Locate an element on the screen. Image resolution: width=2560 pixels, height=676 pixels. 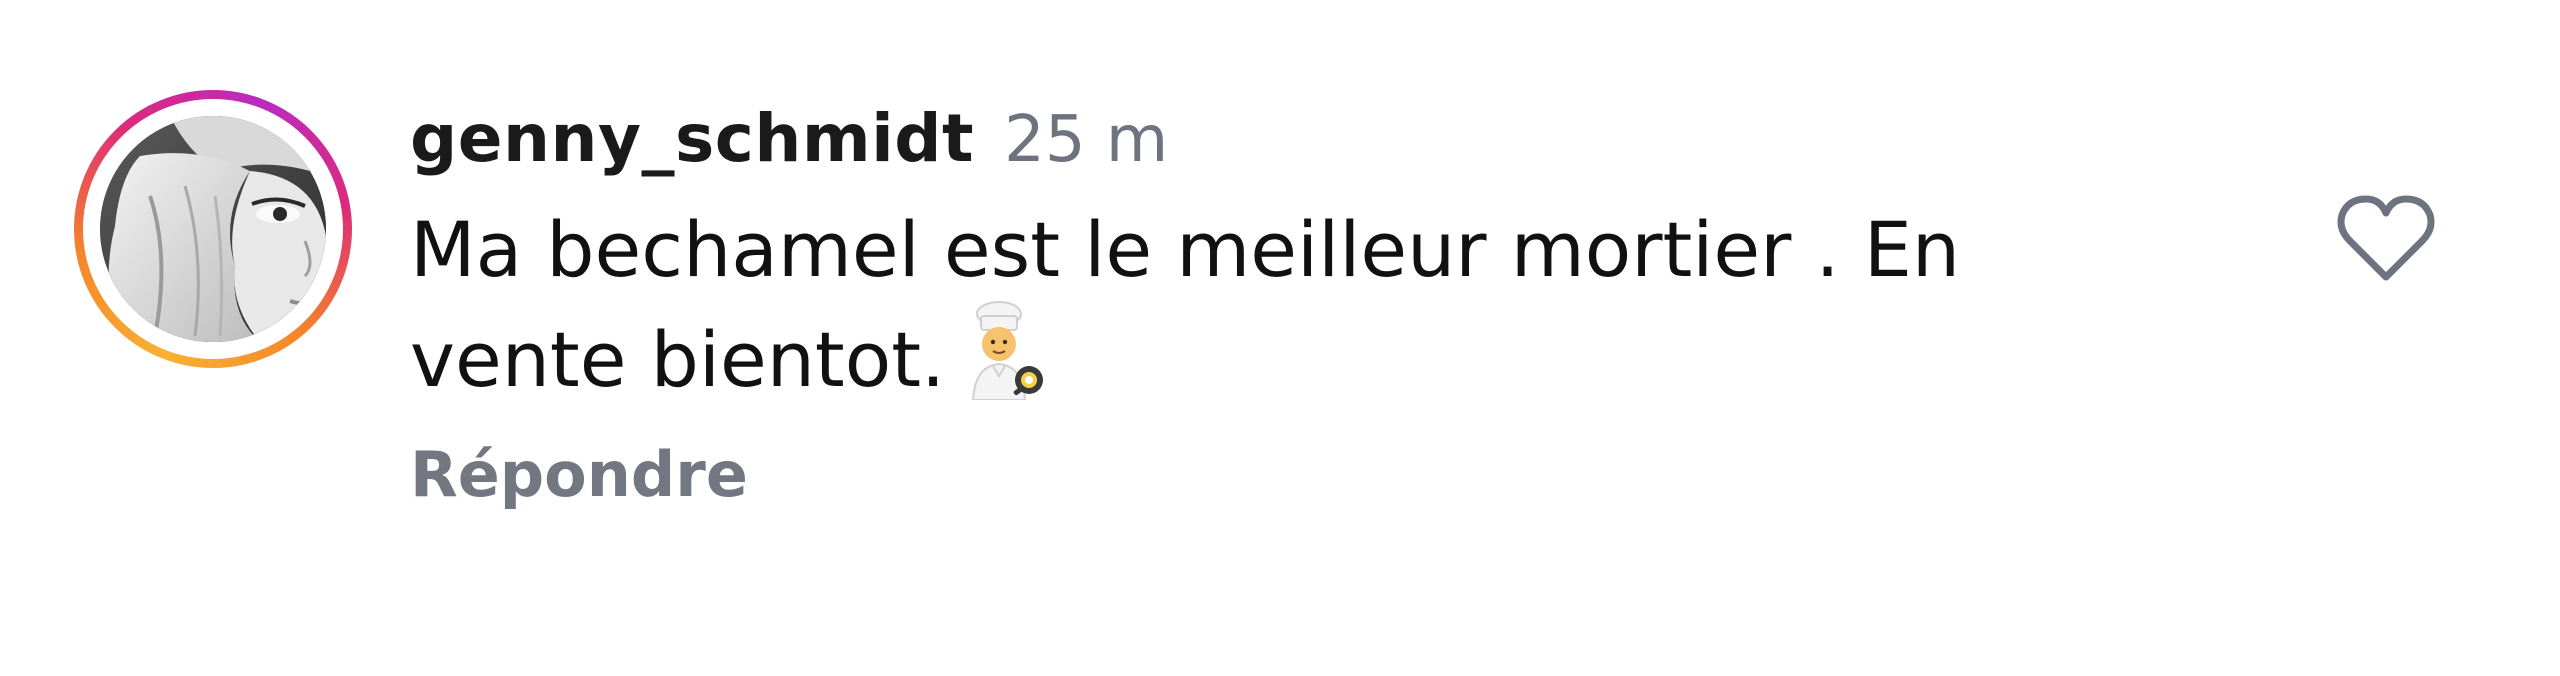
avatar is located at coordinates (213, 229).